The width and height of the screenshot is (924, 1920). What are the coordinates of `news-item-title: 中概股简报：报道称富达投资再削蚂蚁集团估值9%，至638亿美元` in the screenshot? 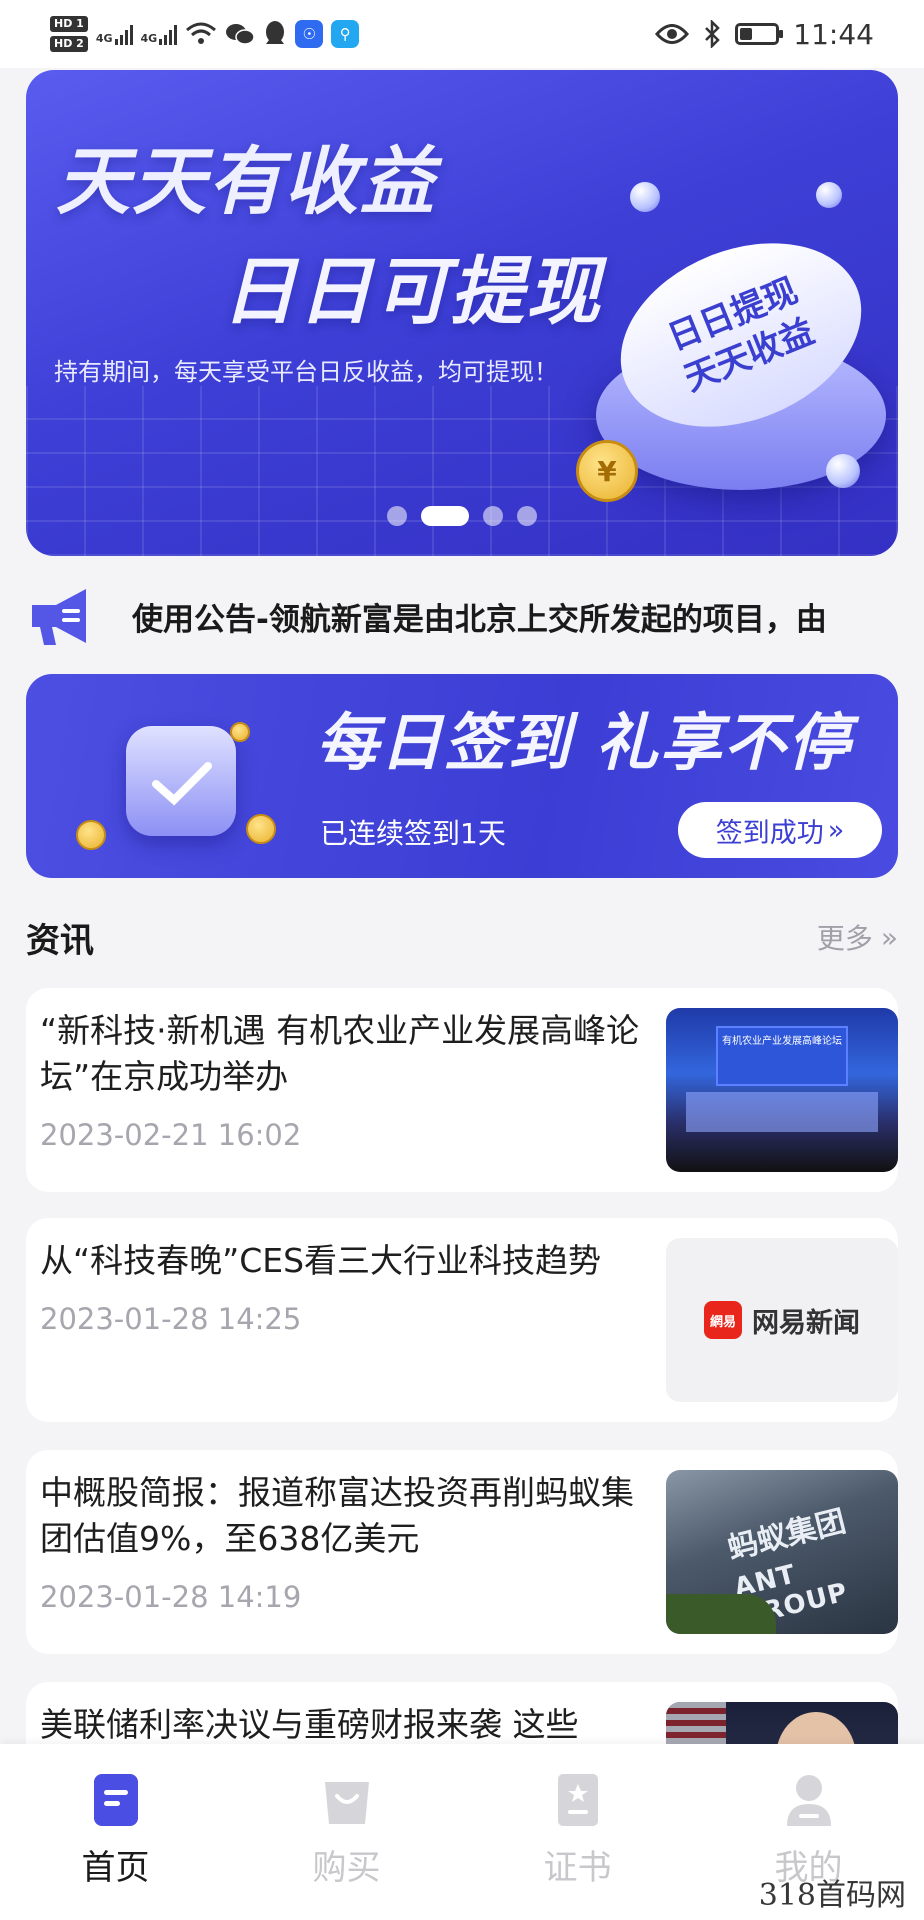 It's located at (337, 1515).